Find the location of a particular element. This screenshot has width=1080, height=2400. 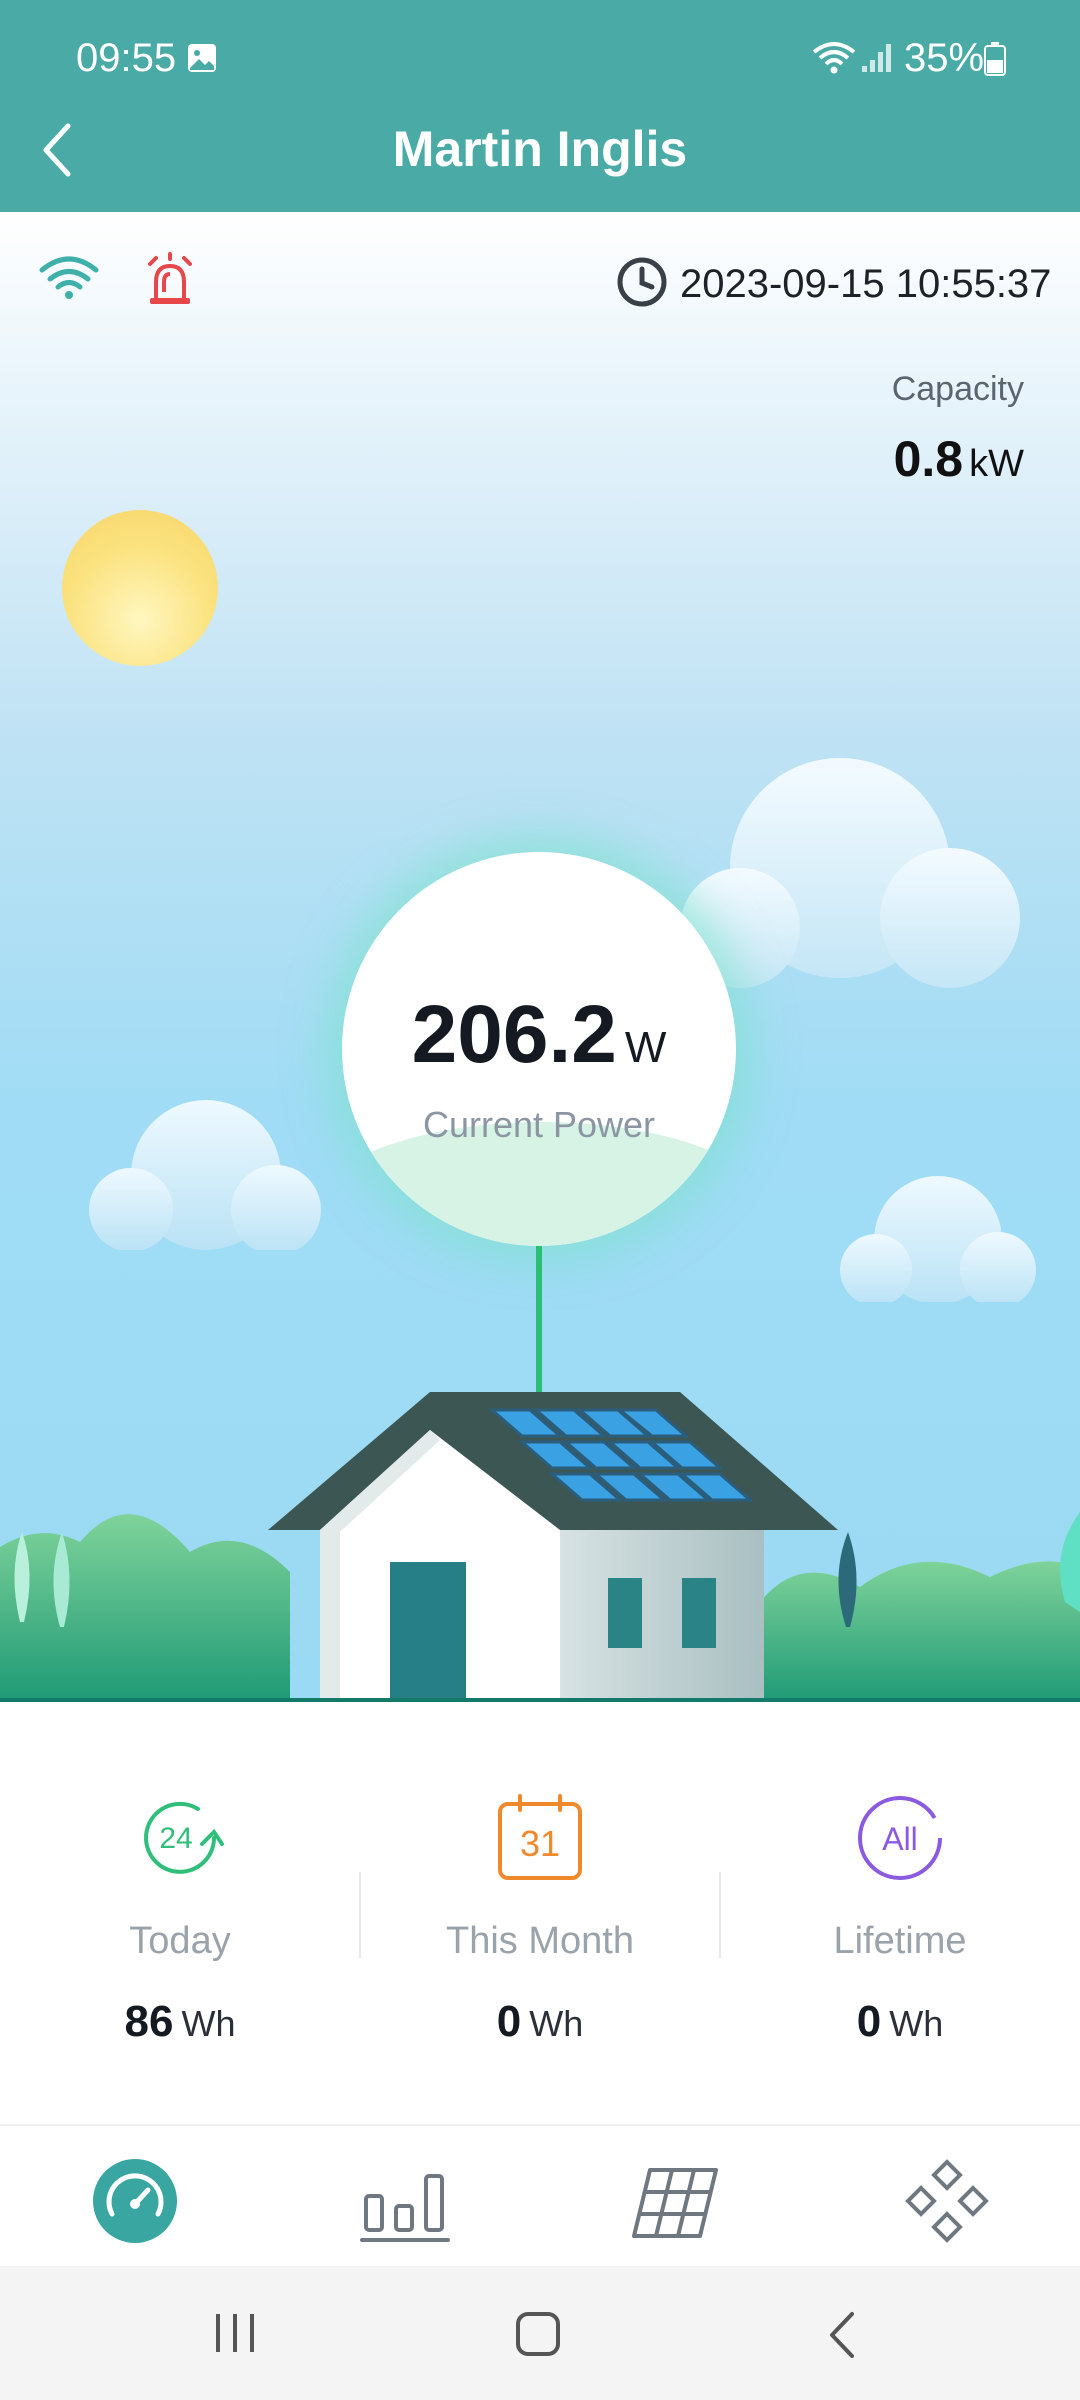

back-arrow-icon is located at coordinates (842, 2335).